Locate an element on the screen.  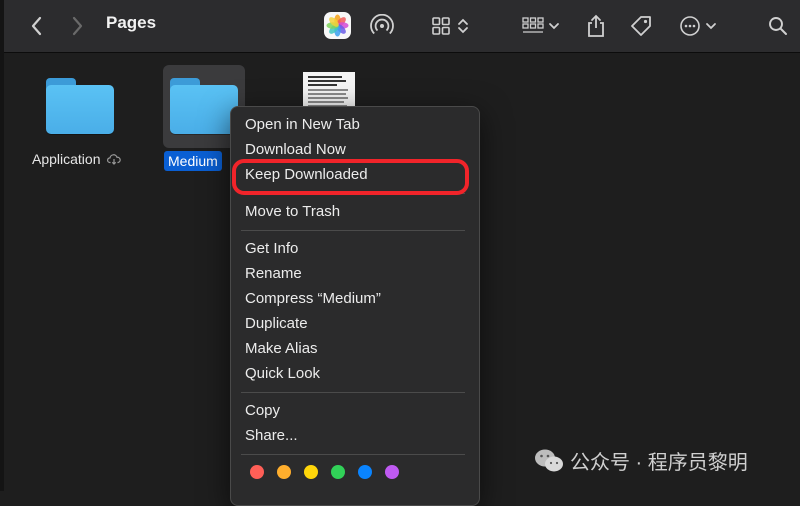
menu-item-copy: Copy is located at coordinates (262, 411).